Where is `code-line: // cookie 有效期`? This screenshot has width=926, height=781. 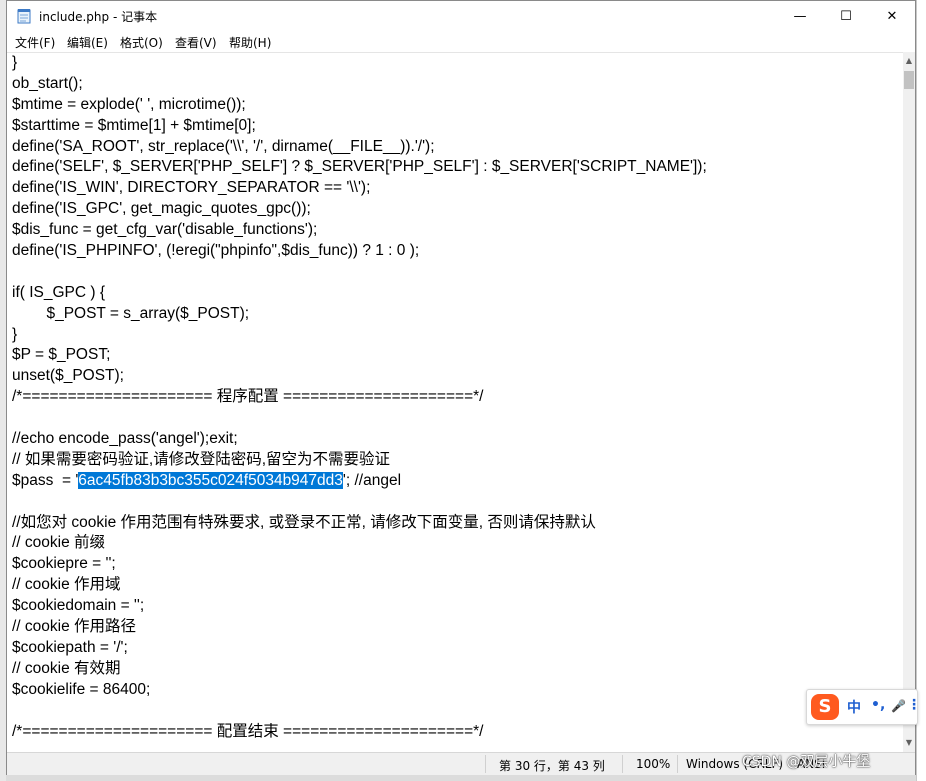 code-line: // cookie 有效期 is located at coordinates (66, 668).